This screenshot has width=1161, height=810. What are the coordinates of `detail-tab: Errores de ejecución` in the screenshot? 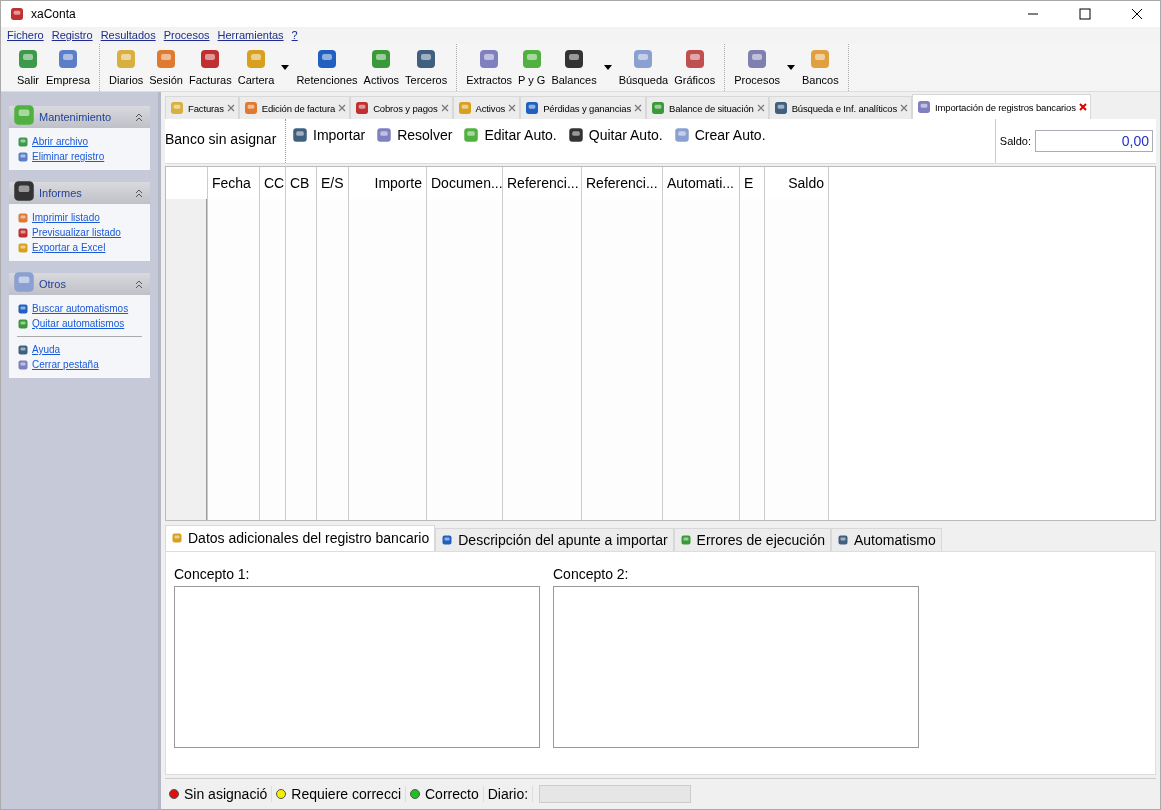 It's located at (752, 539).